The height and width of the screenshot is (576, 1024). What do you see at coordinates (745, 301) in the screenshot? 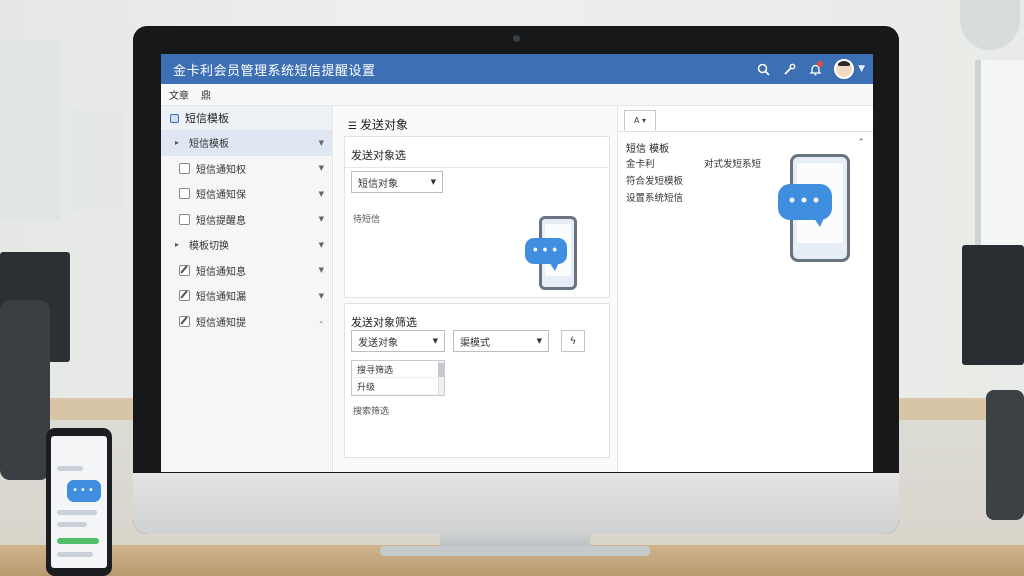
I see `preview-body: 短信 模板 ⌃ 金卡利 对式发短系短 符合发短模板 设置系统短信 •••` at bounding box center [745, 301].